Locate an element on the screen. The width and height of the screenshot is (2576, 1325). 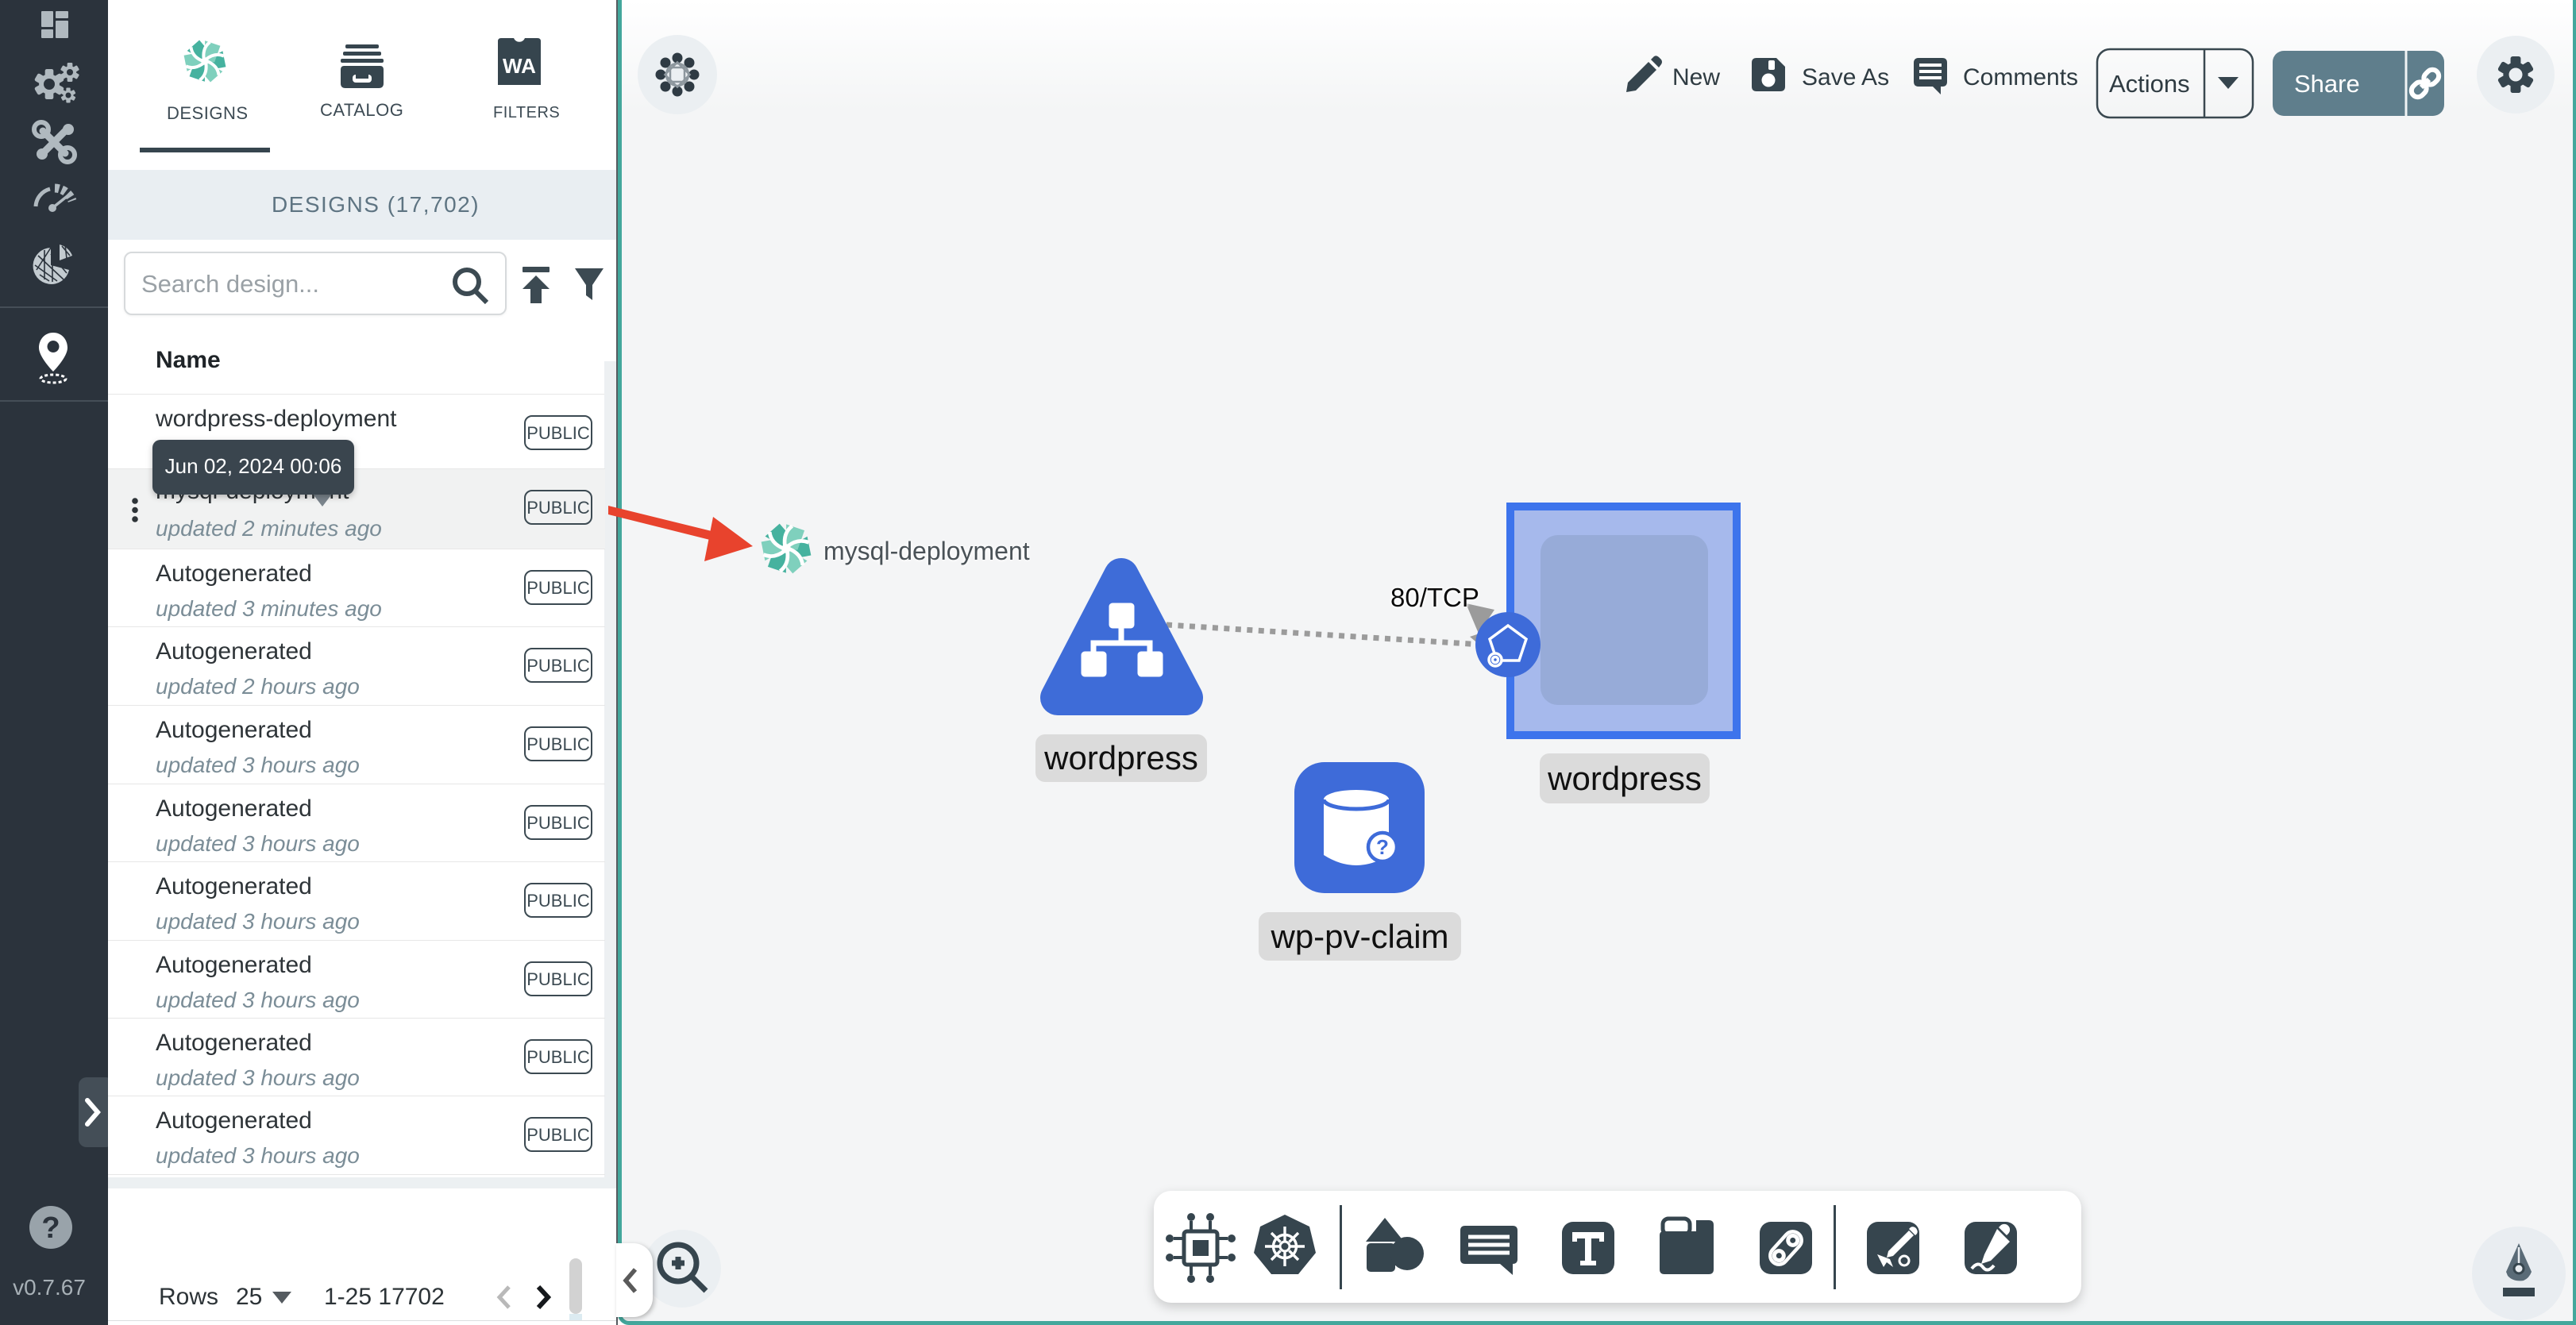
svg-text: v0.7.67 is located at coordinates (49, 1287).